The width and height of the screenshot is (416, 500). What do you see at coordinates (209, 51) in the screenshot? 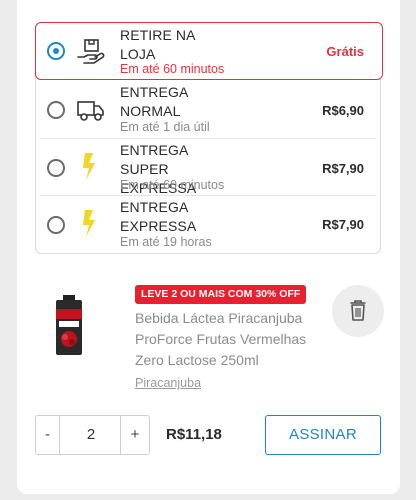
I see `delivery-option-pickup: RETIRE NA LOJA Em até 60 minutos Grátis` at bounding box center [209, 51].